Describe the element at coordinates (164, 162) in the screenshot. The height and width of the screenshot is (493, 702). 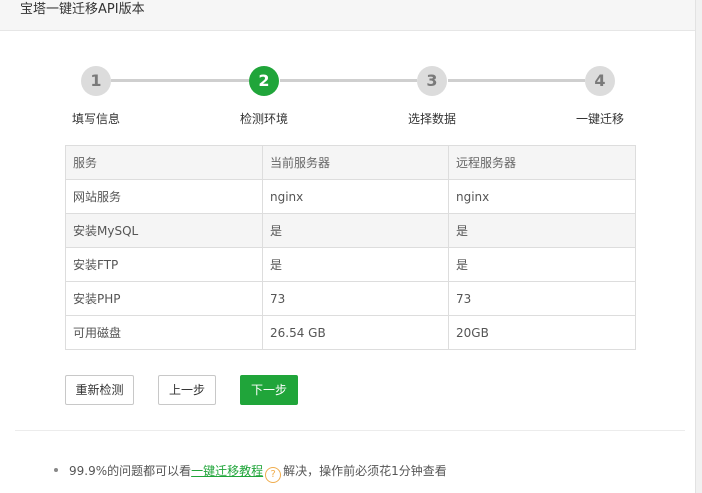
I see `column-header-service: 服务` at that location.